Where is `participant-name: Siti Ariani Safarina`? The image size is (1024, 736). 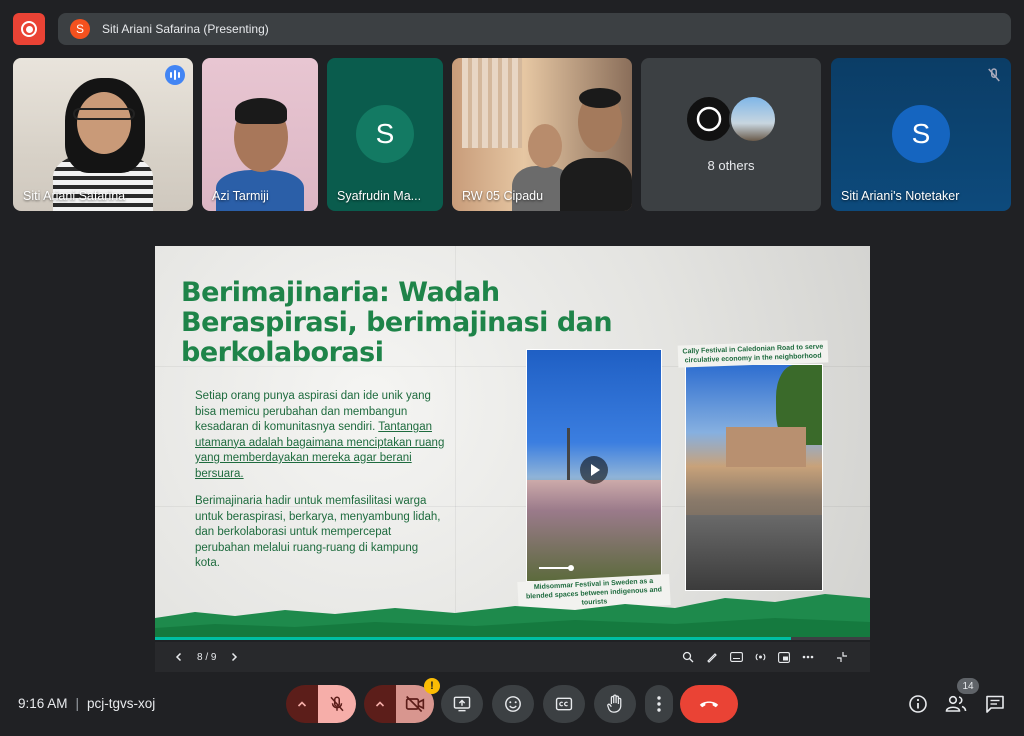 participant-name: Siti Ariani Safarina is located at coordinates (74, 196).